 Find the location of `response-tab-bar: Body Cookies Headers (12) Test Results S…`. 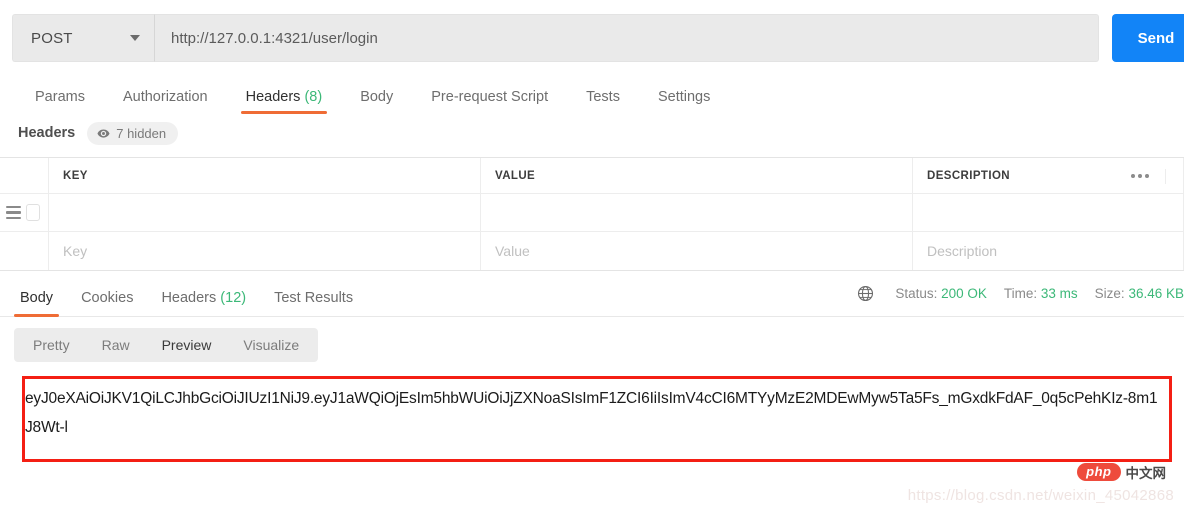

response-tab-bar: Body Cookies Headers (12) Test Results S… is located at coordinates (592, 294).